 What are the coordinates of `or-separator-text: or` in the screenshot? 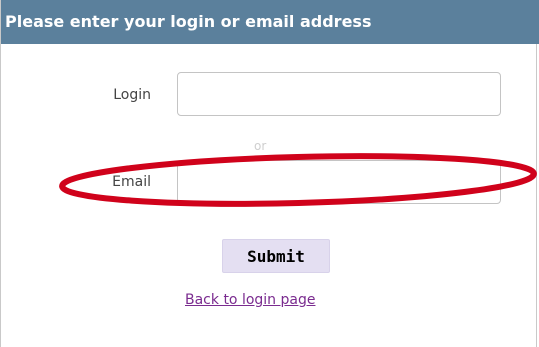 It's located at (260, 146).